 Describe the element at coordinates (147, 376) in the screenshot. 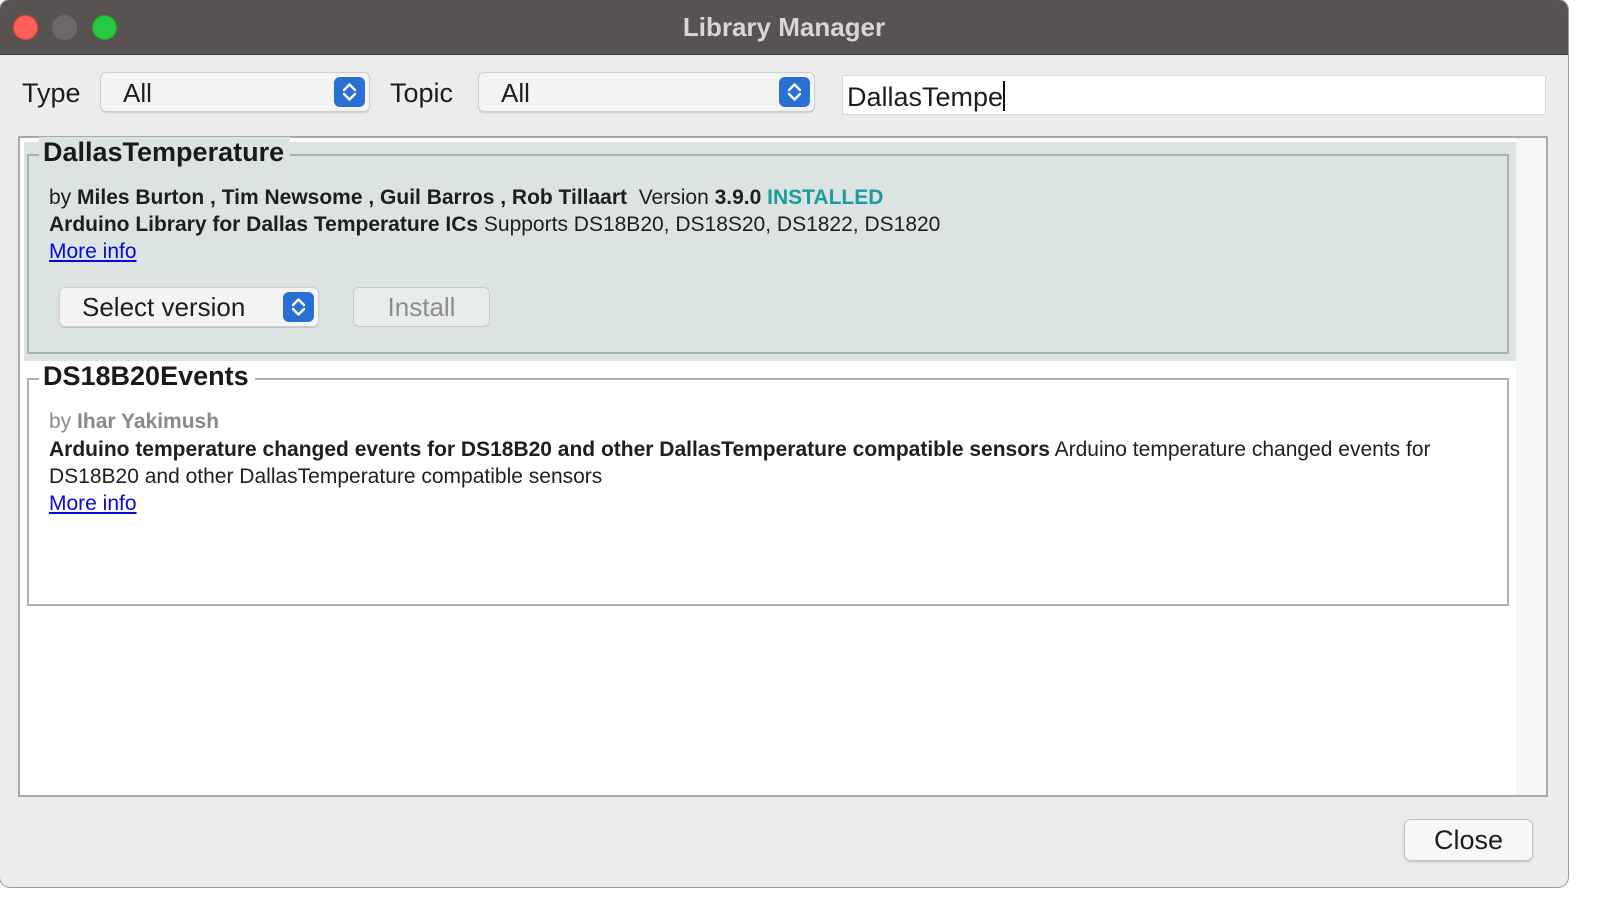

I see `library-name: DS18B20Events` at that location.